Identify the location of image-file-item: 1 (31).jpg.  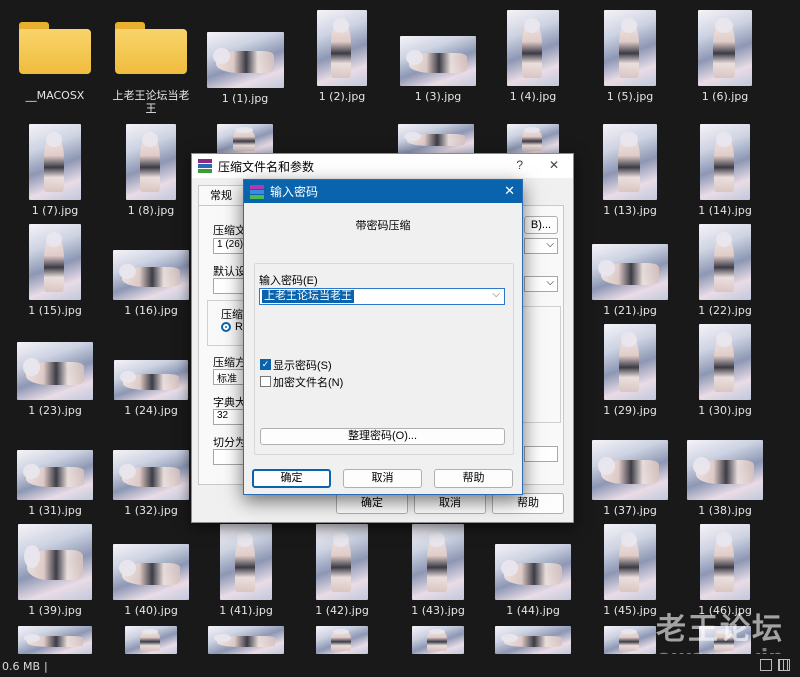
(55, 470).